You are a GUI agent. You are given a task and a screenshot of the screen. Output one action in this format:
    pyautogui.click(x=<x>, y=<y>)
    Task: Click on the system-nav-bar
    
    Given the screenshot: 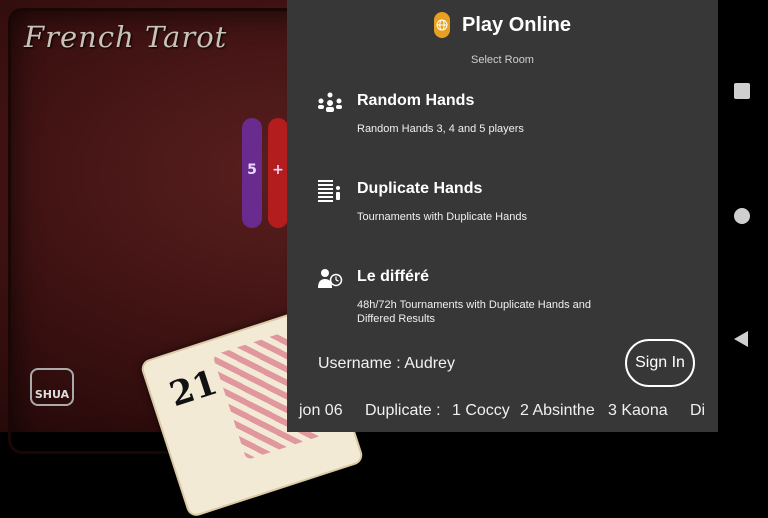 What is the action you would take?
    pyautogui.click(x=743, y=216)
    